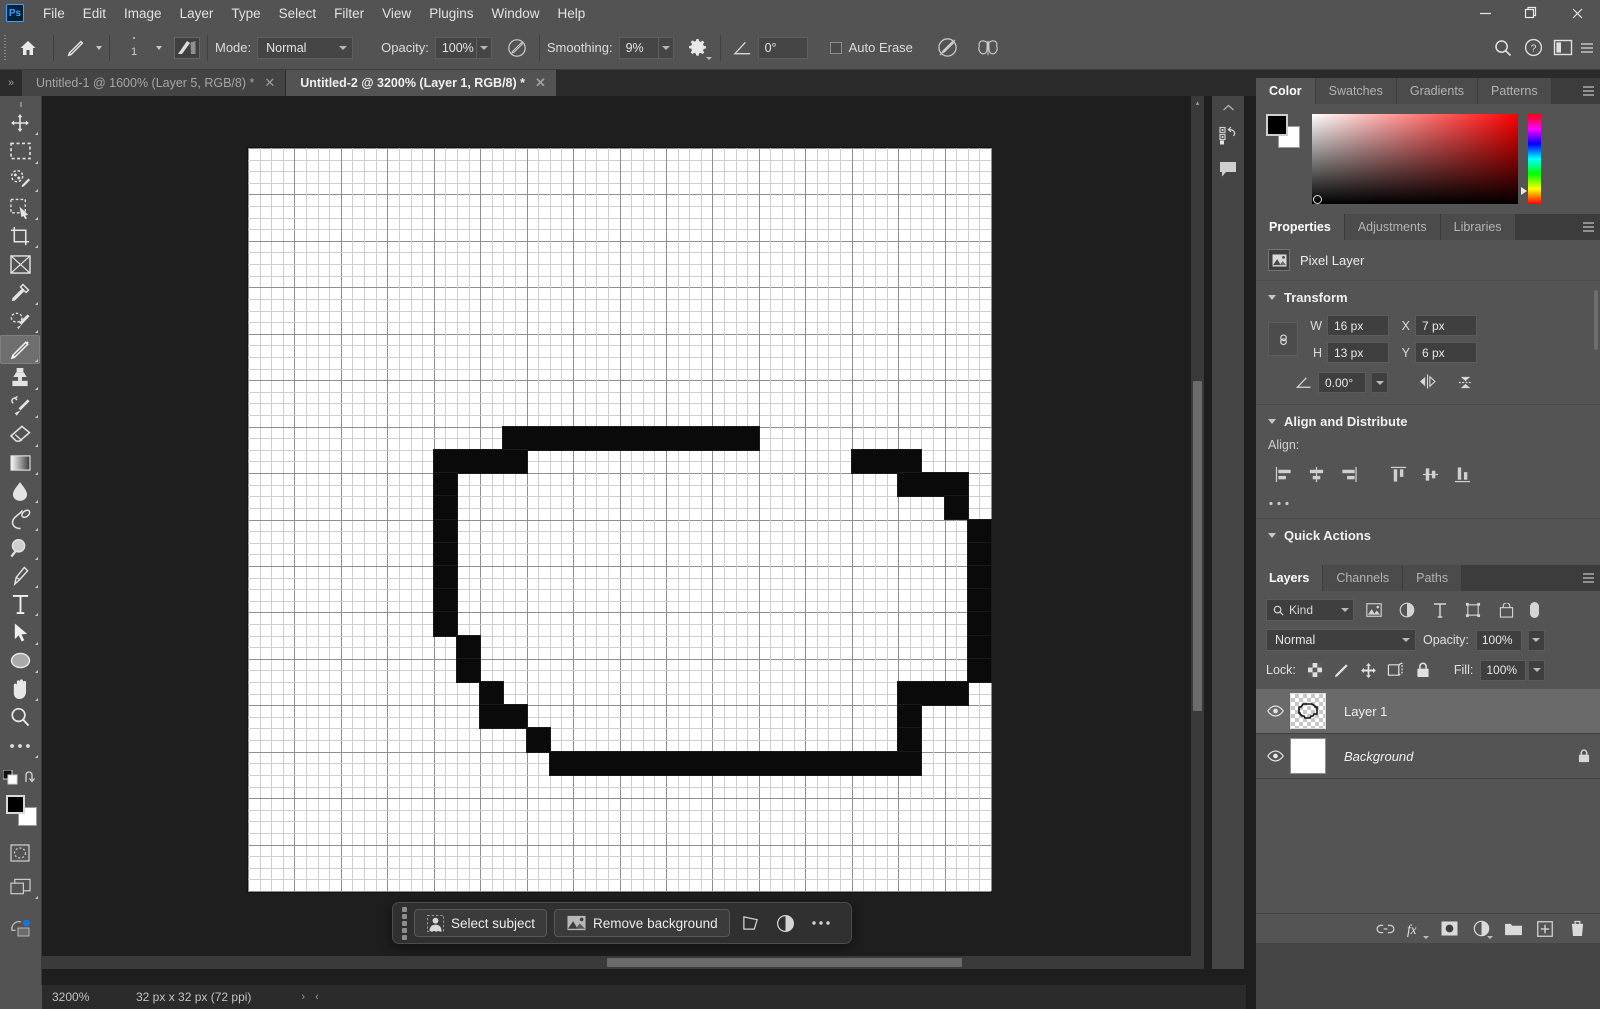 This screenshot has width=1600, height=1009. Describe the element at coordinates (481, 923) in the screenshot. I see `select-subject-button: Select subject` at that location.